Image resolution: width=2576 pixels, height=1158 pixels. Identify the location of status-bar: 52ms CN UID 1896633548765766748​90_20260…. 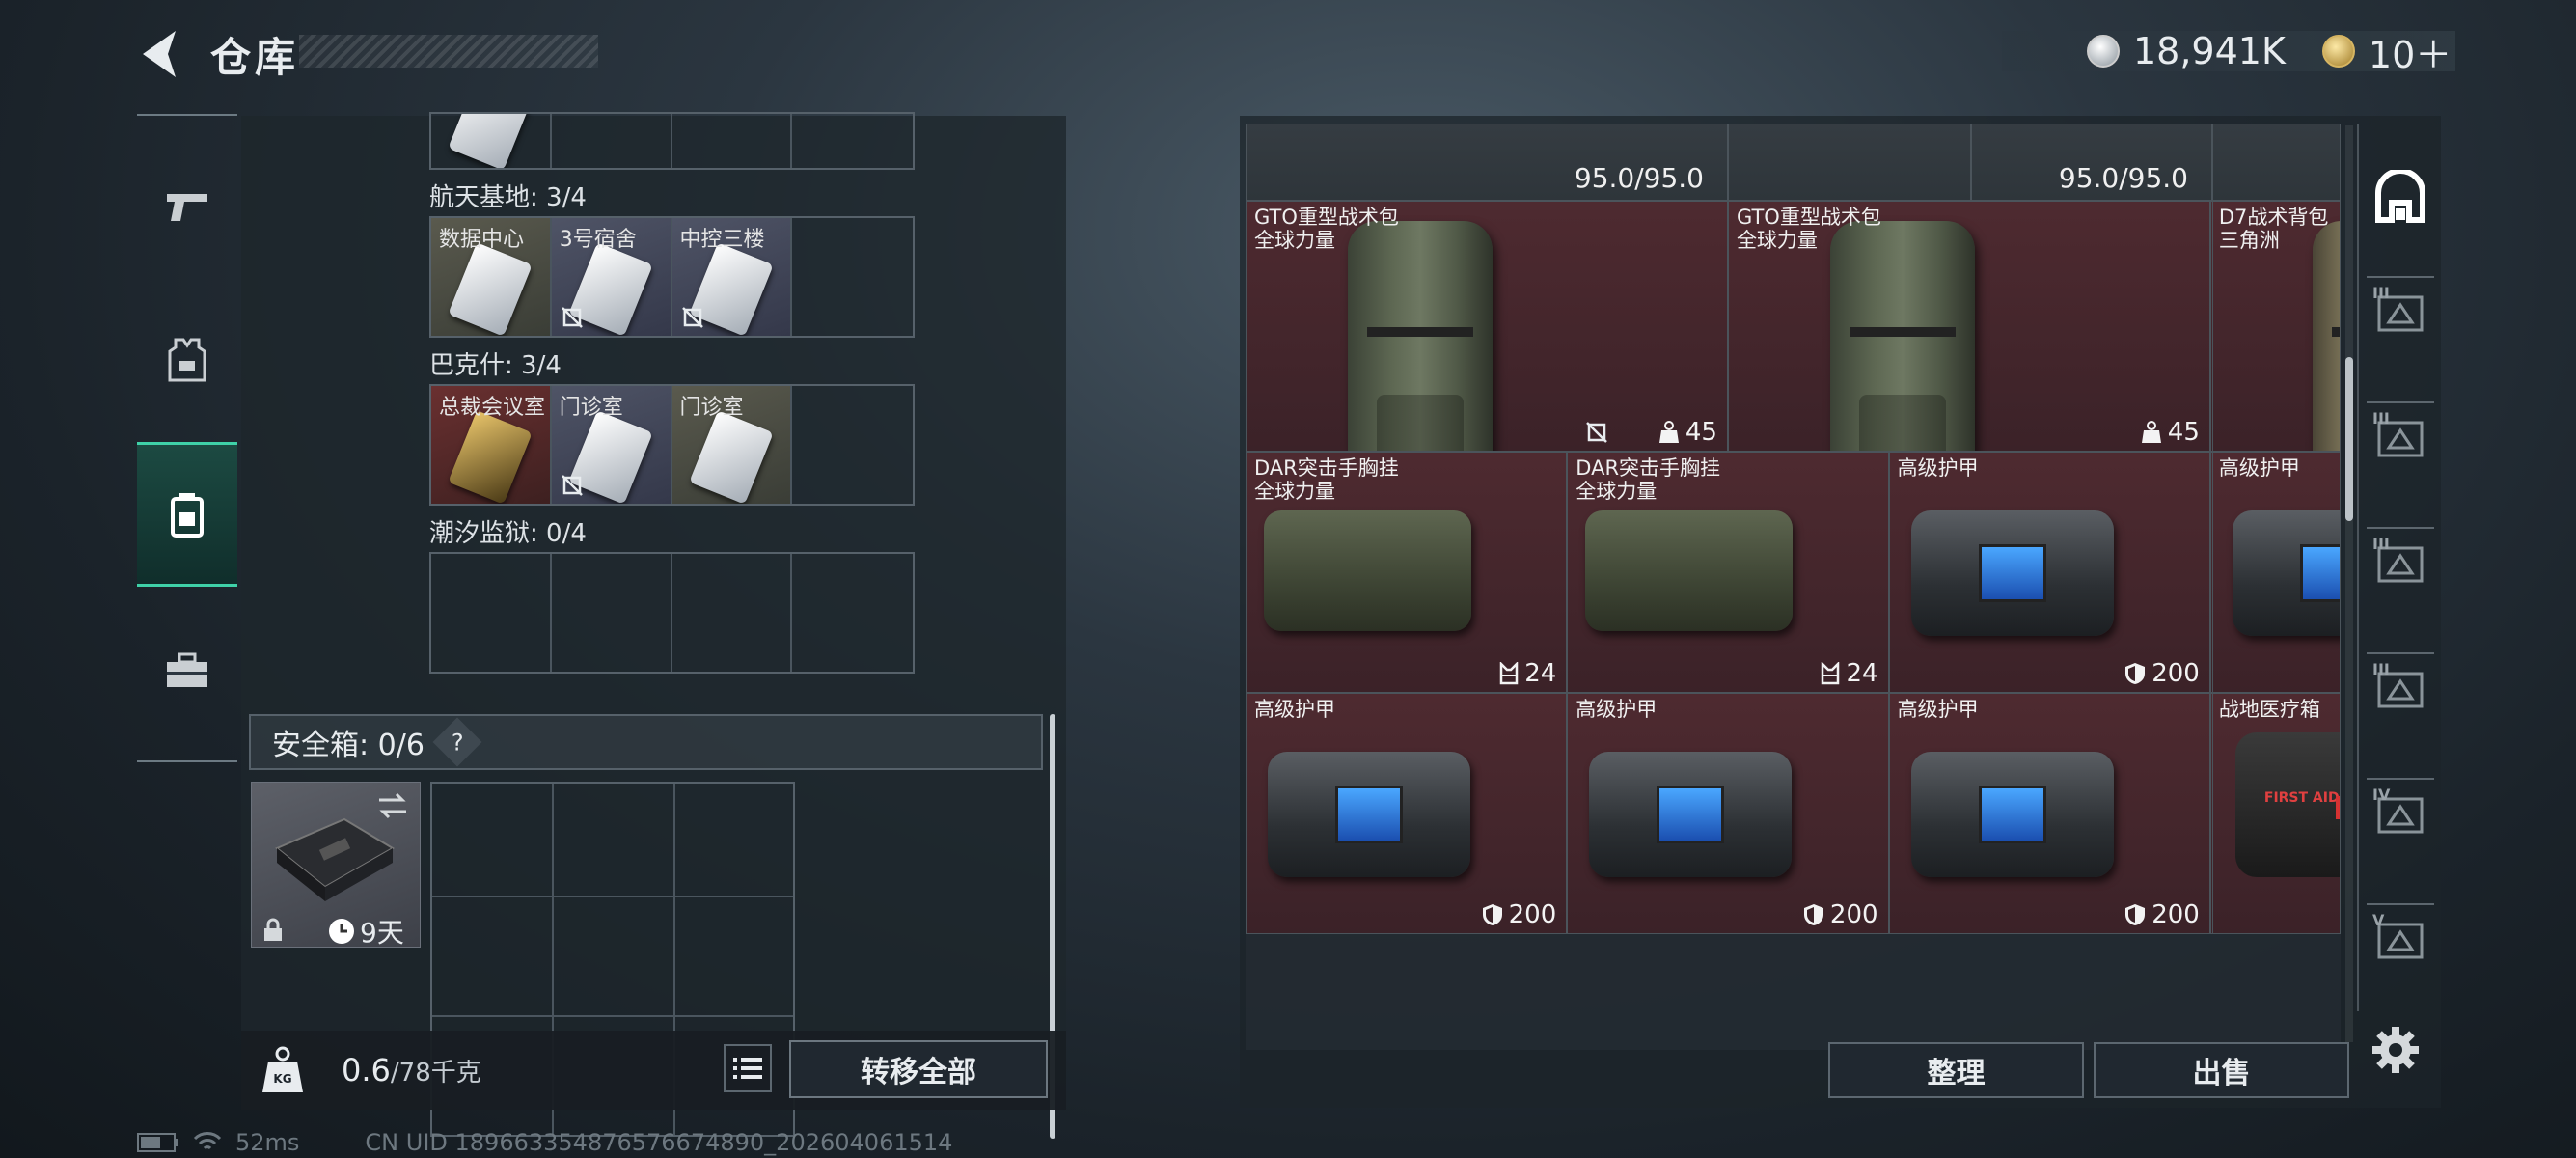
(544, 1142).